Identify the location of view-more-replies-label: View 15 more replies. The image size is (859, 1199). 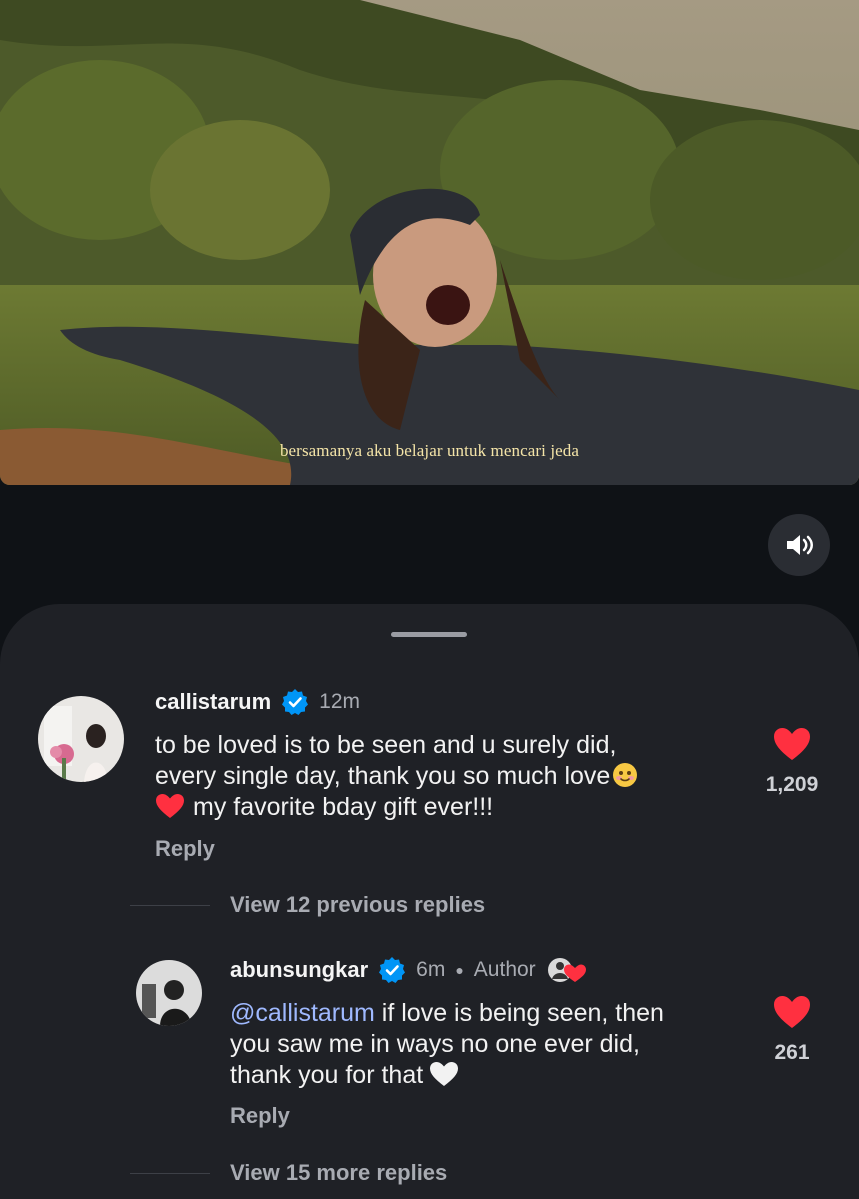
(339, 1172).